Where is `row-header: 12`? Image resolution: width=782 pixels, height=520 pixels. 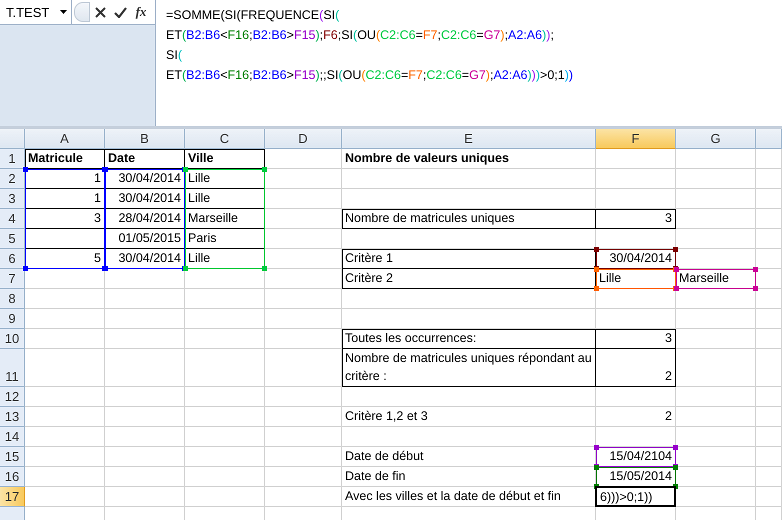 row-header: 12 is located at coordinates (12, 397).